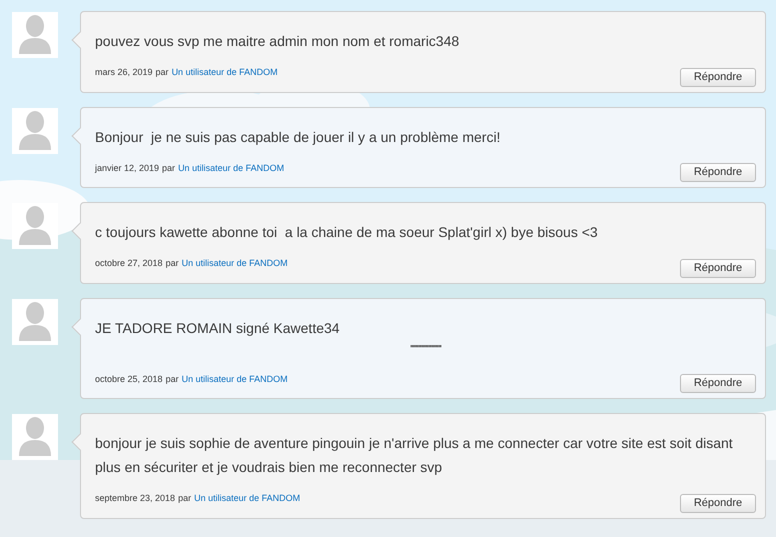  What do you see at coordinates (347, 232) in the screenshot?
I see `comment-text: c toujours kawette abonne toi a la chaine de ma soeur Splat'girl x) bye bisous <3` at bounding box center [347, 232].